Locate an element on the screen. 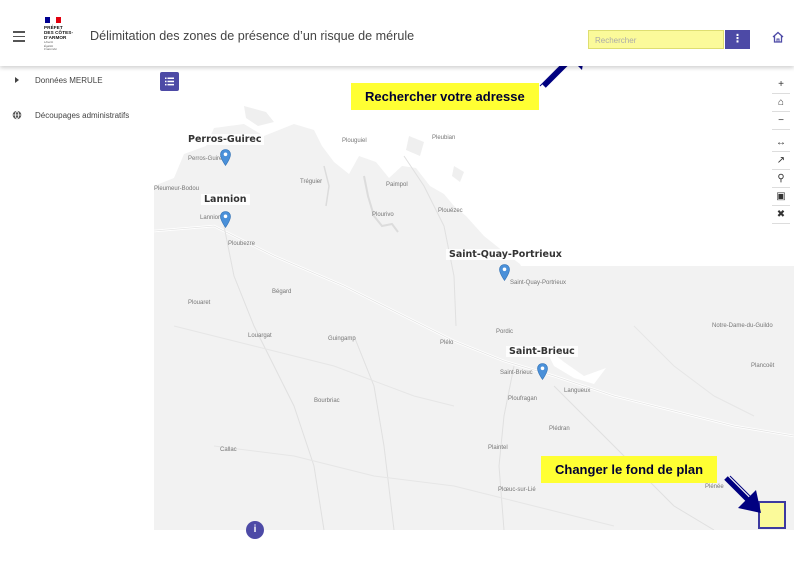 This screenshot has width=794, height=561. place-label: Plouguiel is located at coordinates (354, 141).